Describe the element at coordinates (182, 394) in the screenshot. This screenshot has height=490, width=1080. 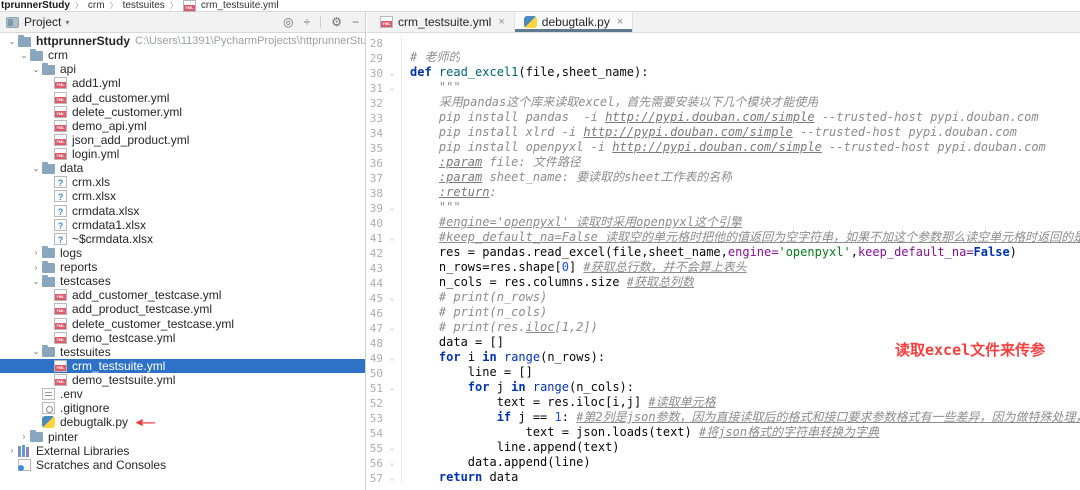
I see `tree-row: .env` at that location.